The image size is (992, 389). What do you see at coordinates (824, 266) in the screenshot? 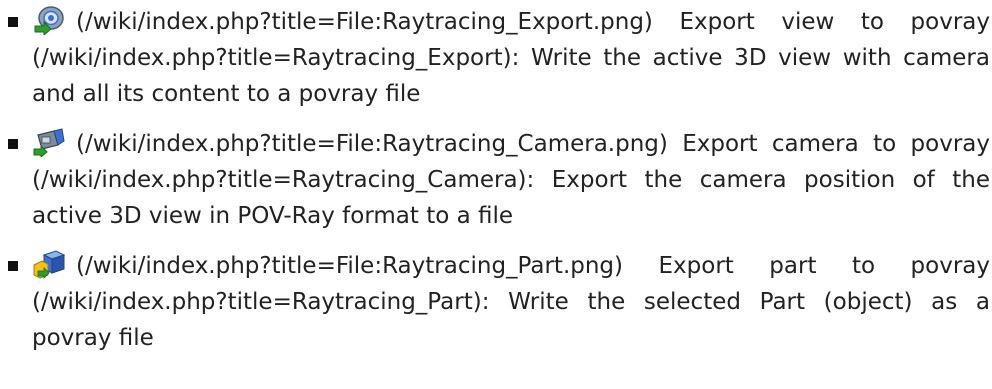
I see `command-label: Export part to povray` at bounding box center [824, 266].